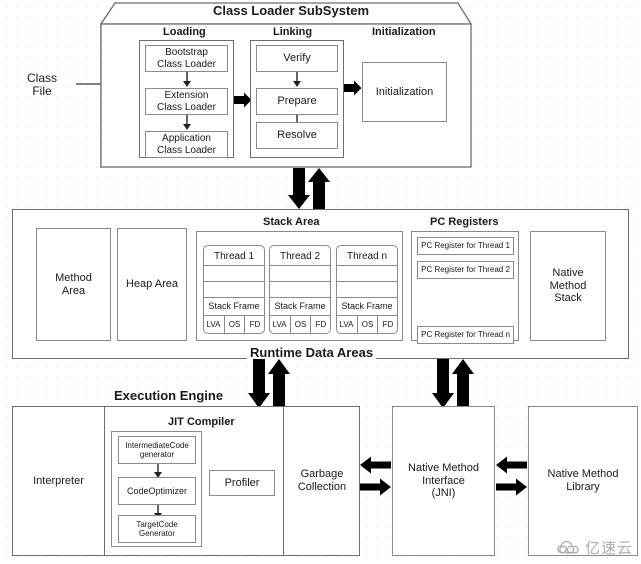  I want to click on class-file-label: Class File, so click(42, 85).